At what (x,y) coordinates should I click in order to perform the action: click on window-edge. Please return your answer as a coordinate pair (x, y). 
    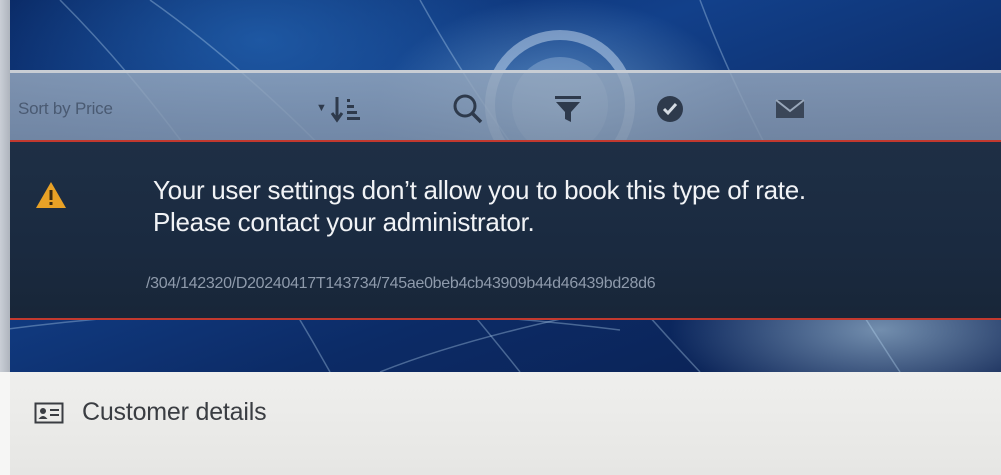
    Looking at the image, I should click on (5, 186).